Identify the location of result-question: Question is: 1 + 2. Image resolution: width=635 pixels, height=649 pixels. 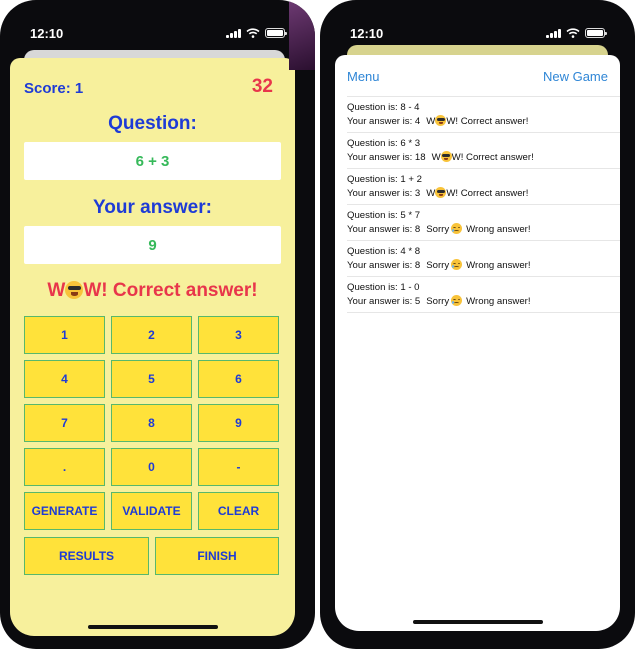
(384, 179).